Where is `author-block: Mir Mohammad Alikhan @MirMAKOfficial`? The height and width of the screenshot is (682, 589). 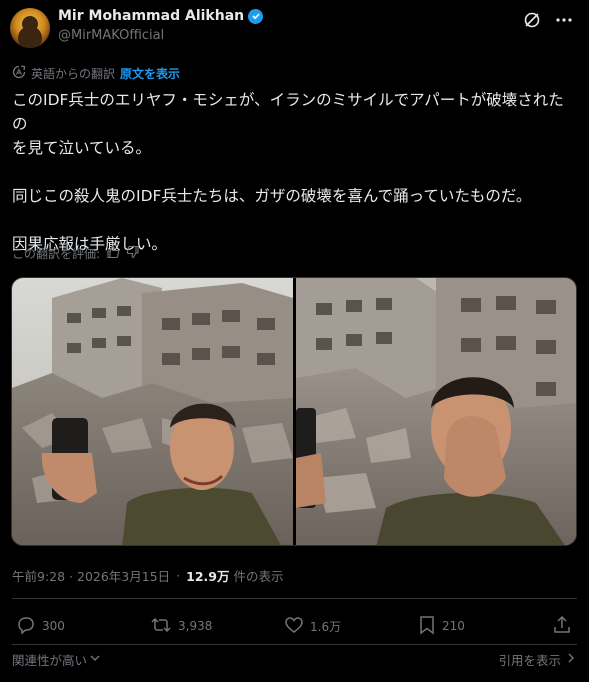
author-block: Mir Mohammad Alikhan @MirMAKOfficial is located at coordinates (161, 24).